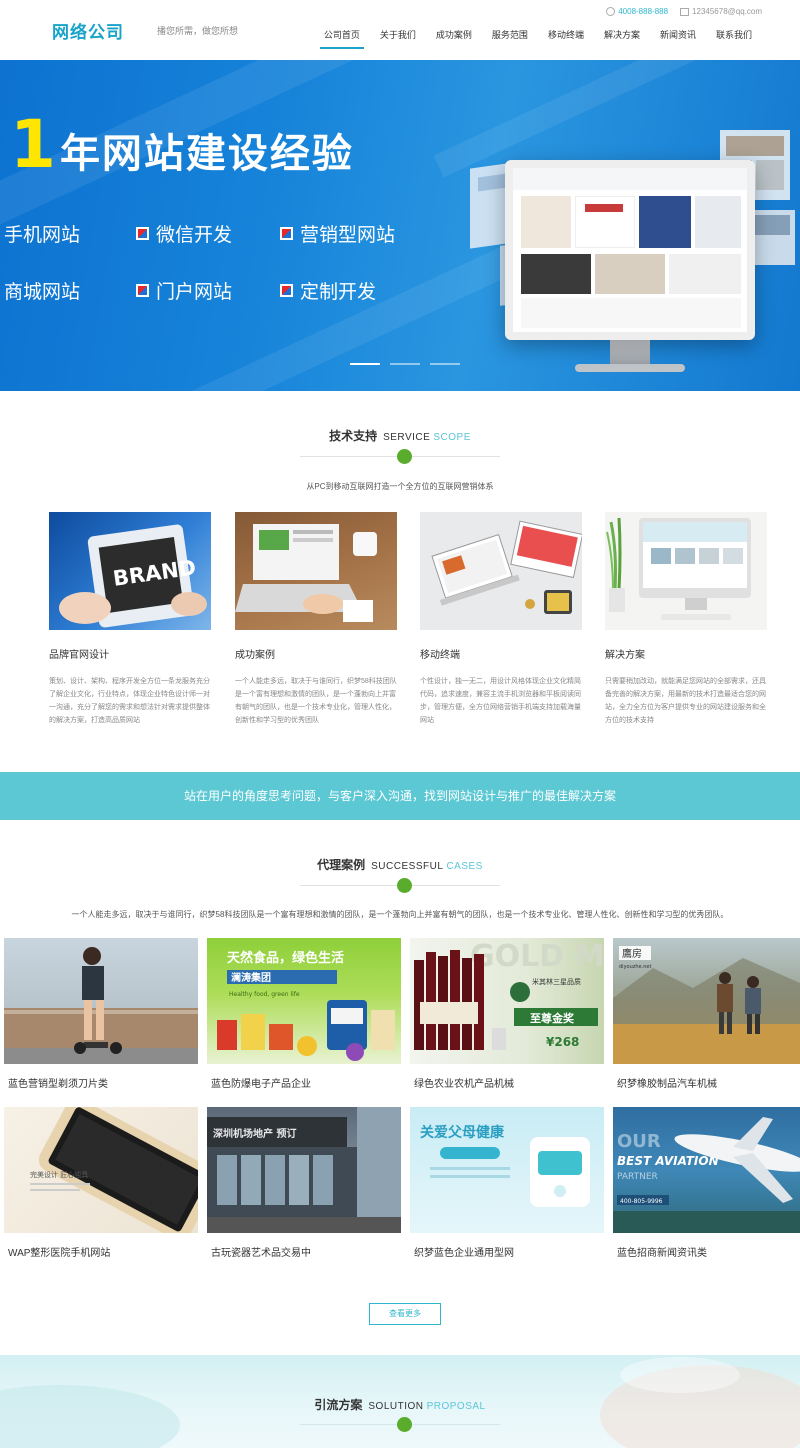 This screenshot has width=800, height=1448. What do you see at coordinates (706, 1175) in the screenshot?
I see `case-illustration: OUR BEST AVIATION PARTNER 400-805-9996` at bounding box center [706, 1175].